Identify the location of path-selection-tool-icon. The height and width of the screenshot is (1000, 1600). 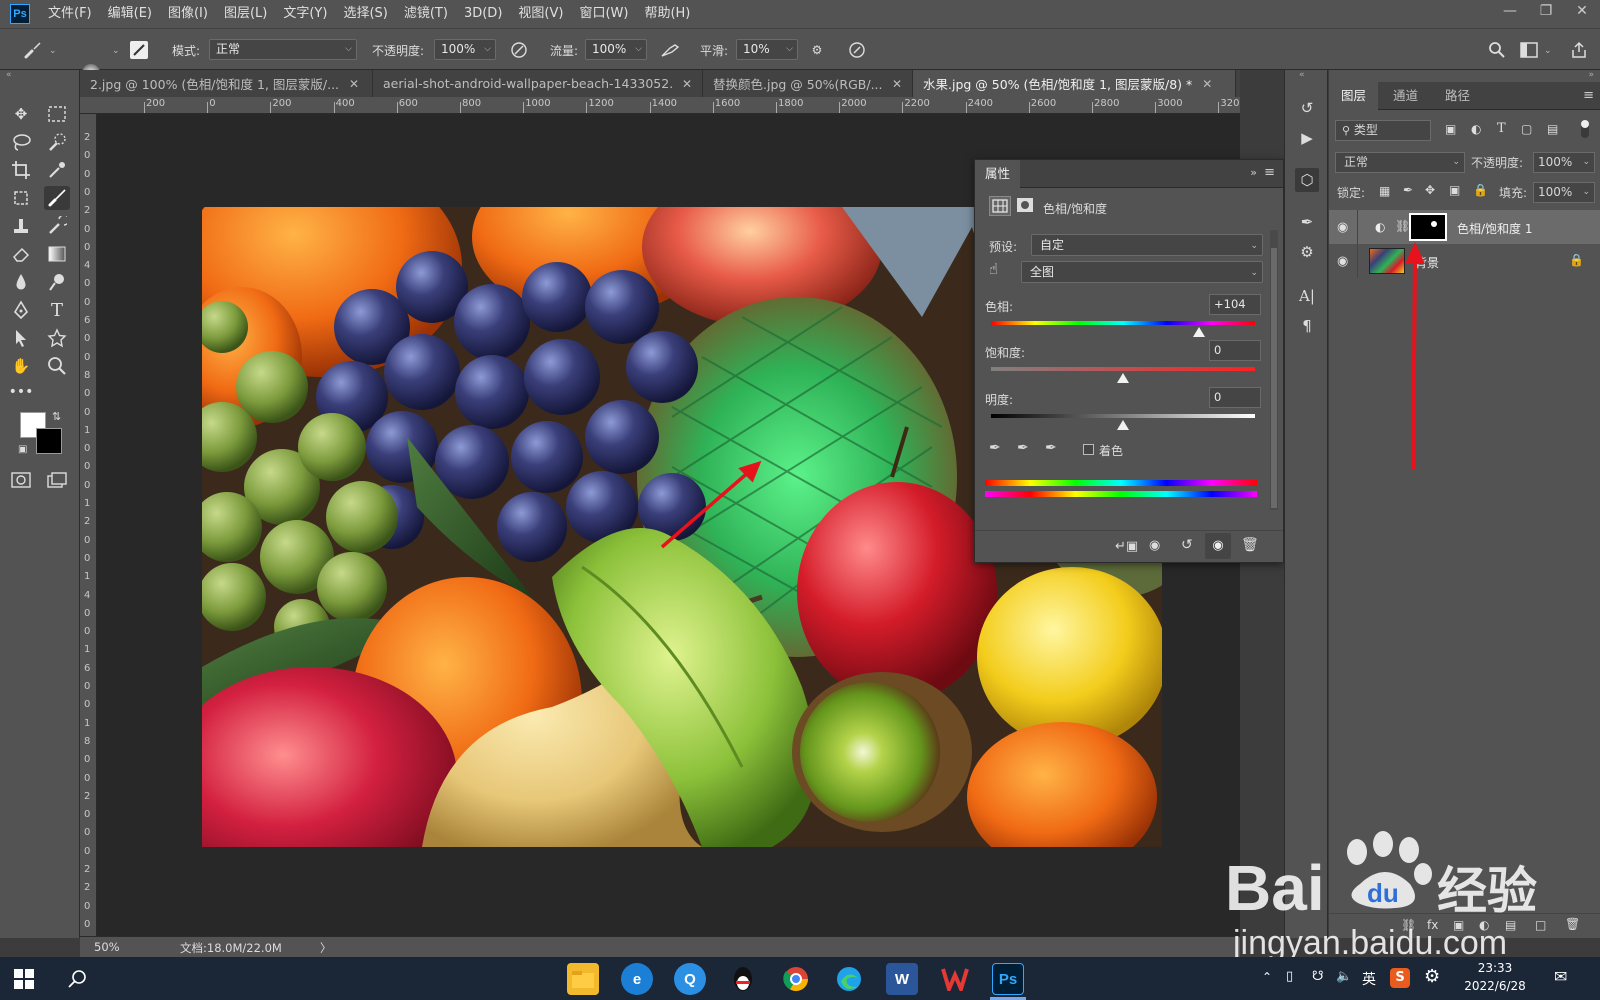
(21, 338).